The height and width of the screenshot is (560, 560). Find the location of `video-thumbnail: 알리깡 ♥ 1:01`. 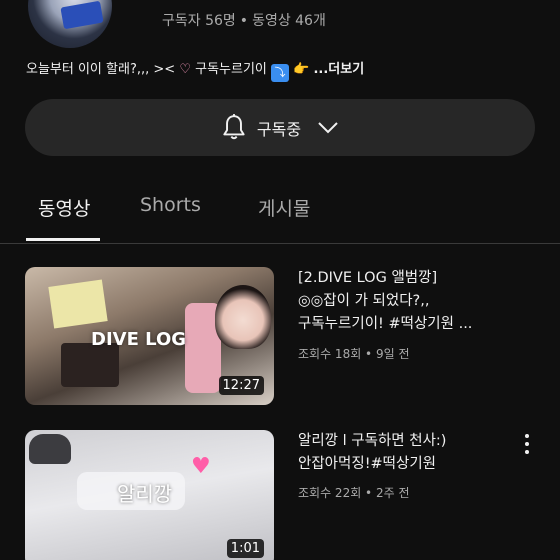

video-thumbnail: 알리깡 ♥ 1:01 is located at coordinates (149, 495).